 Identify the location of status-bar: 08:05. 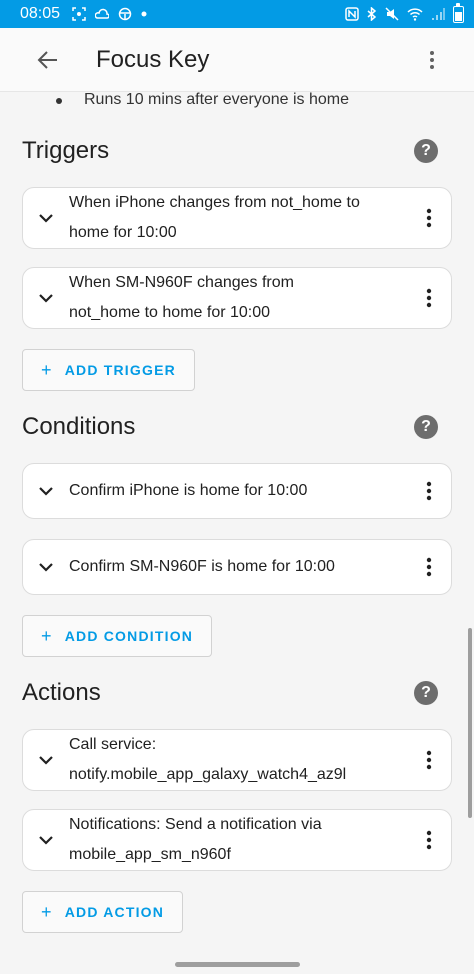
(237, 14).